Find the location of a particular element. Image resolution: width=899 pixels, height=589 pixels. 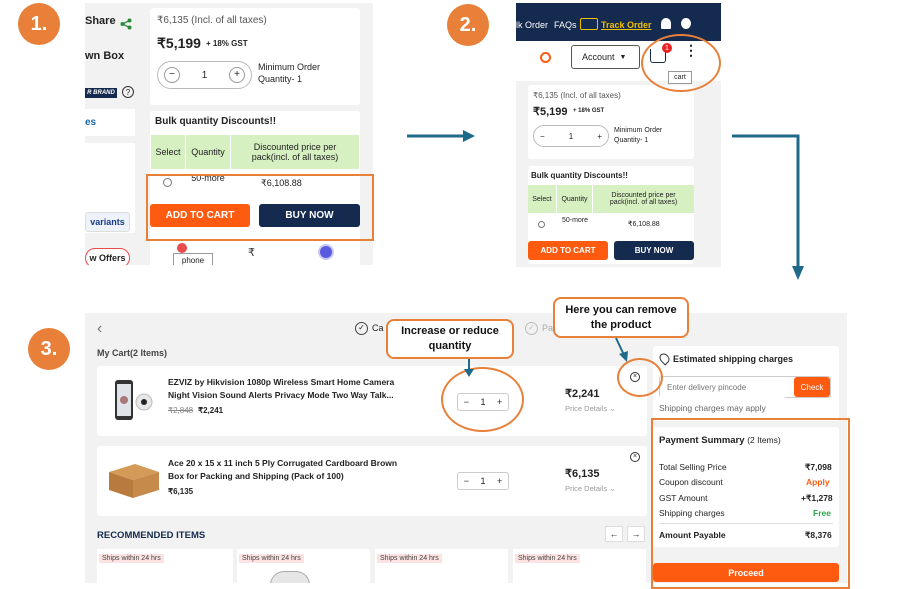

nav-track-order: Track Order is located at coordinates (626, 25).